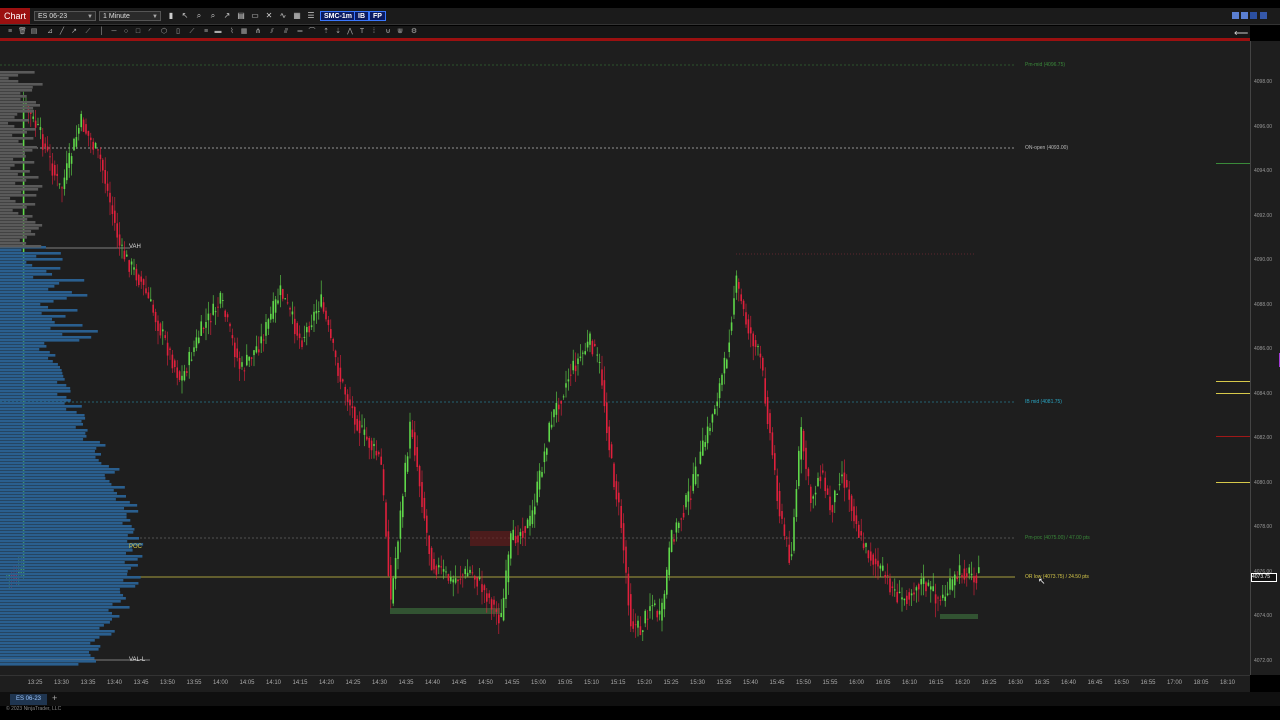 The height and width of the screenshot is (720, 1280). What do you see at coordinates (1244, 15) in the screenshot?
I see `restore-button` at bounding box center [1244, 15].